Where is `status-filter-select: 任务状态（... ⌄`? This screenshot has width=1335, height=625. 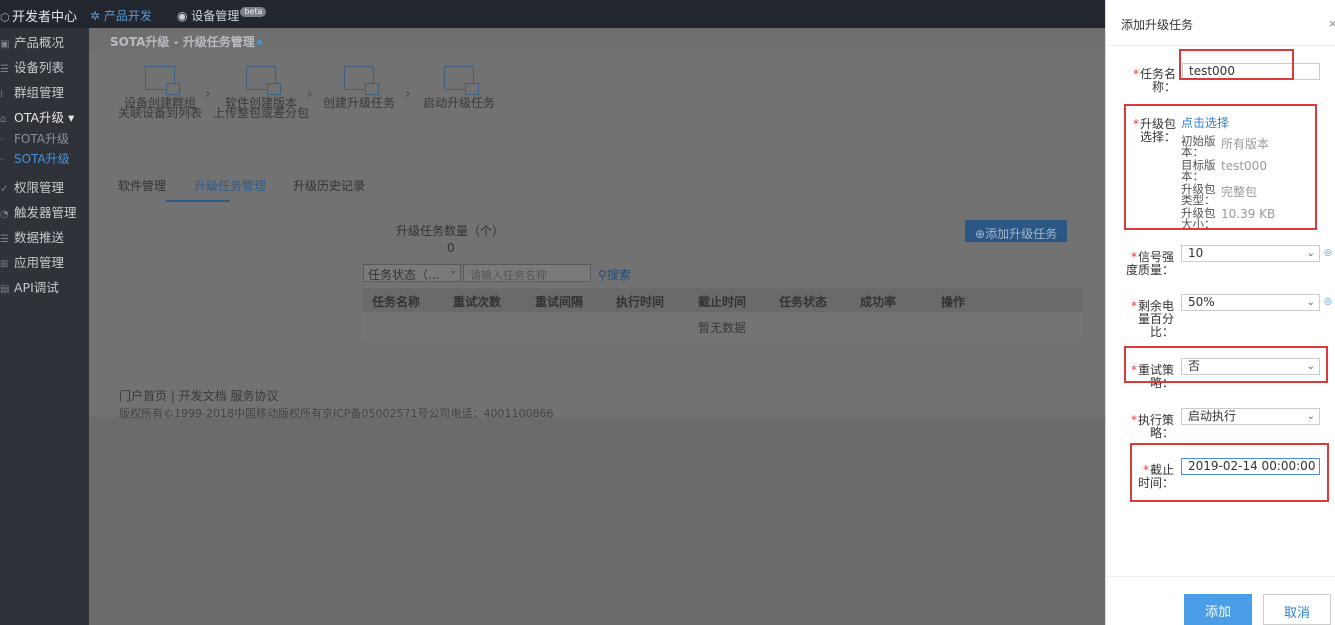 status-filter-select: 任务状态（... ⌄ is located at coordinates (412, 273).